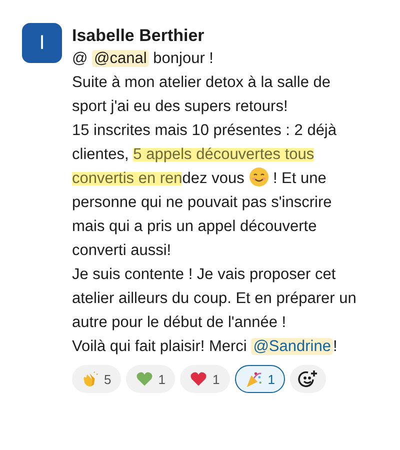  I want to click on reaction-button: 5, so click(97, 379).